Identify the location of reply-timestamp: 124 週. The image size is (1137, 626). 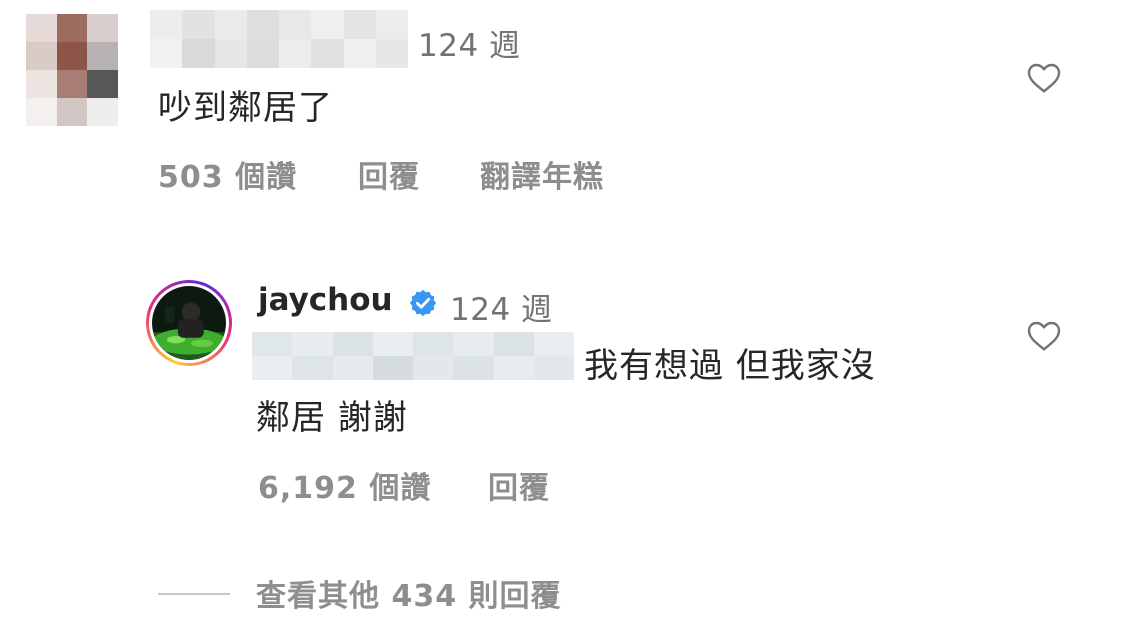
(501, 310).